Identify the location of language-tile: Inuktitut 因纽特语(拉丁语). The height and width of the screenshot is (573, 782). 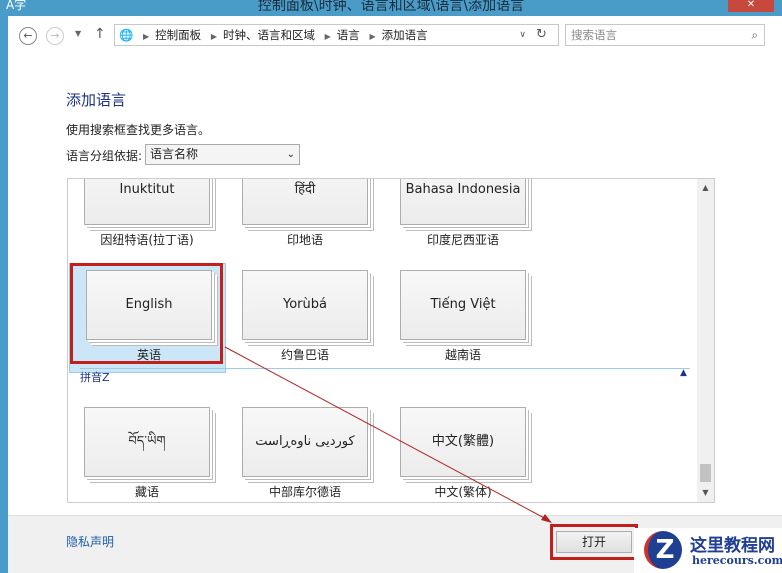
(148, 219).